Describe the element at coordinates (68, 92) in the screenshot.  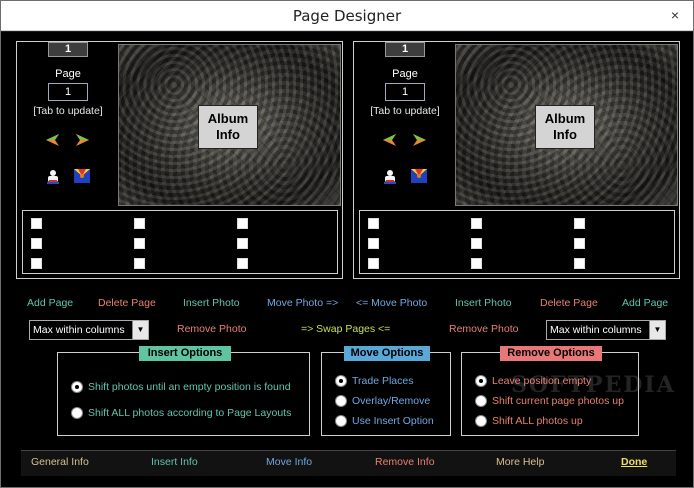
I see `left-page-input` at that location.